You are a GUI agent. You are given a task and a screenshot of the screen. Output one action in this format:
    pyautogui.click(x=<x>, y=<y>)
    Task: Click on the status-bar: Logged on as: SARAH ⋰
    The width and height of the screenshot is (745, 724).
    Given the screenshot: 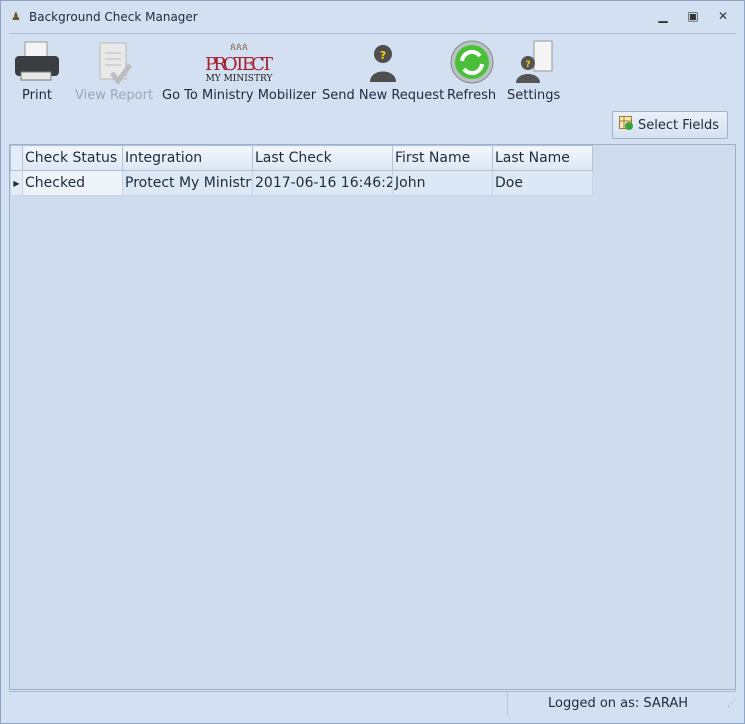 What is the action you would take?
    pyautogui.click(x=372, y=703)
    